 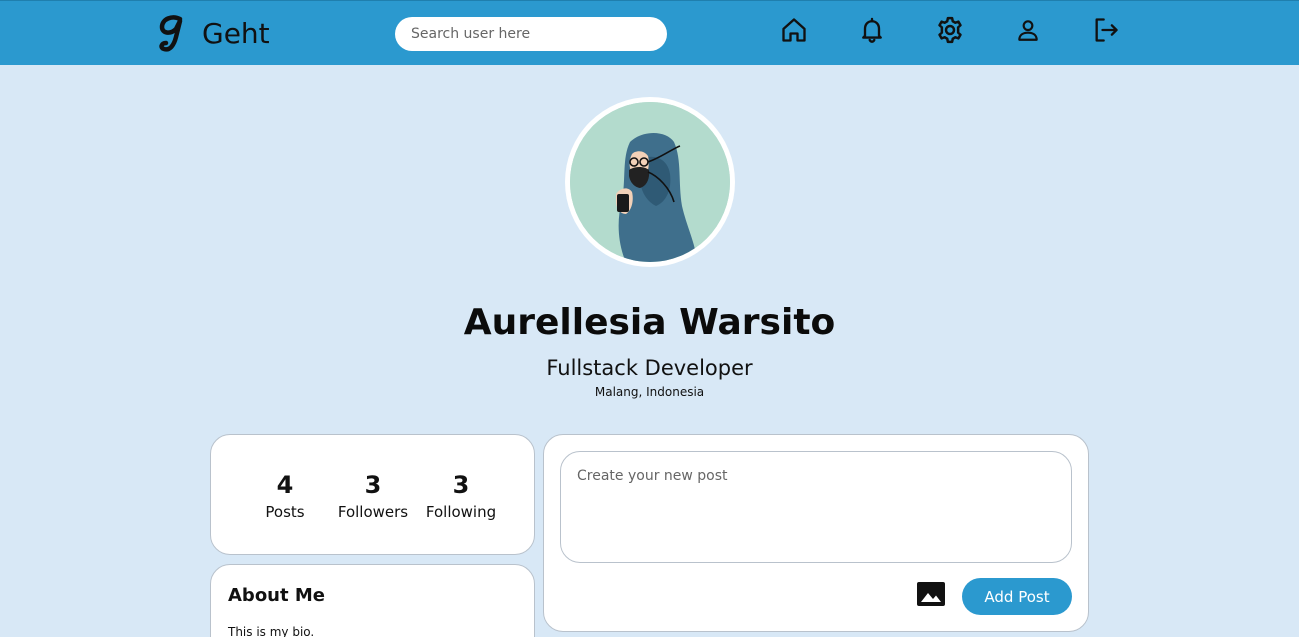 What do you see at coordinates (373, 512) in the screenshot?
I see `stat-label: Followers` at bounding box center [373, 512].